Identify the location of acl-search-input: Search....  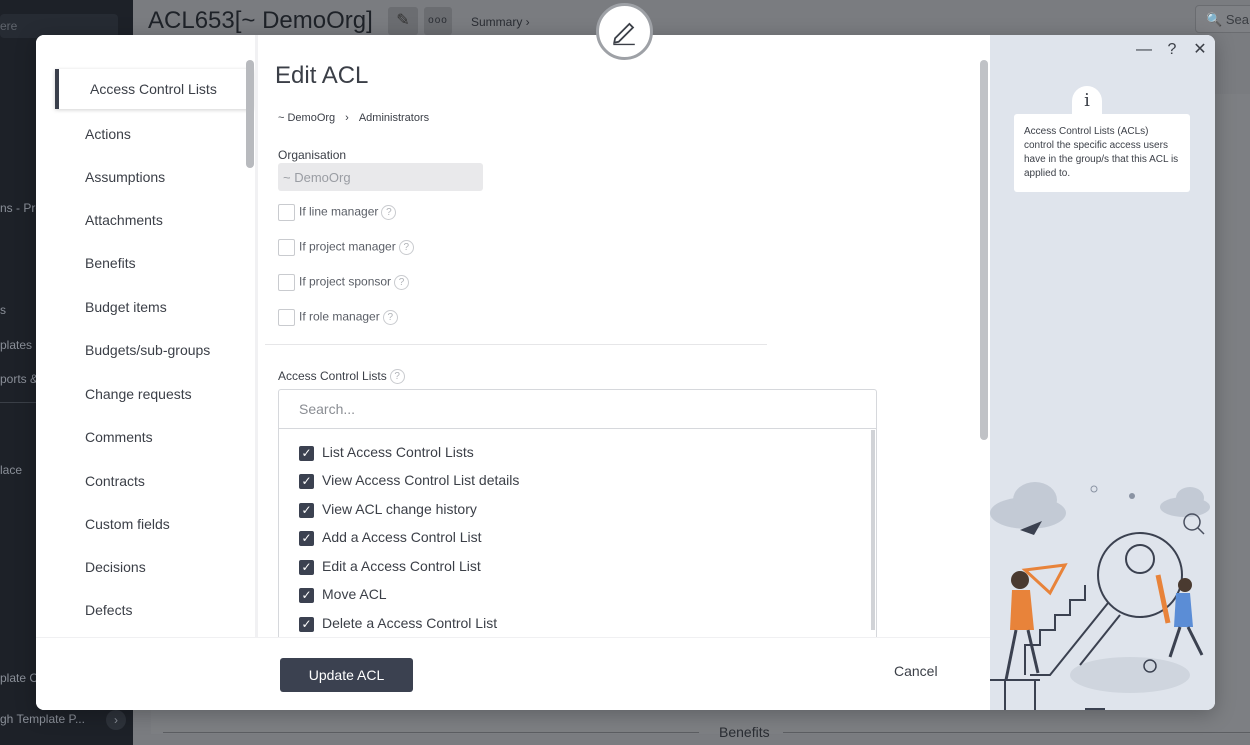
(577, 409).